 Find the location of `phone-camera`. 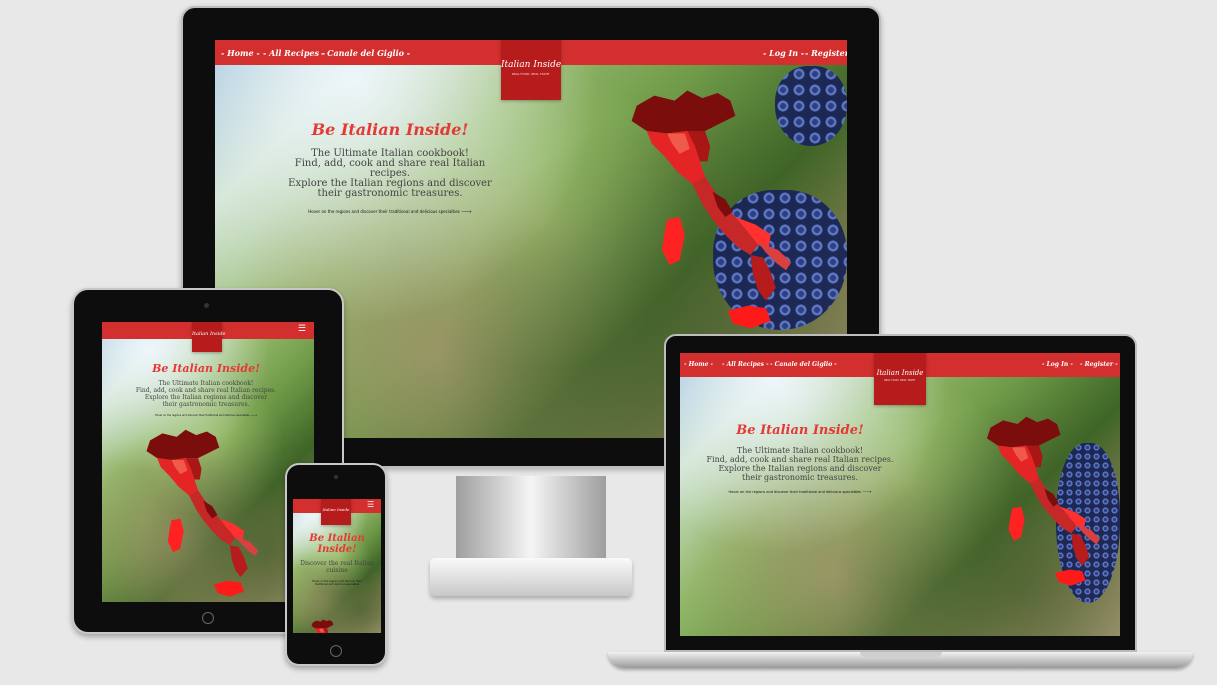

phone-camera is located at coordinates (336, 477).